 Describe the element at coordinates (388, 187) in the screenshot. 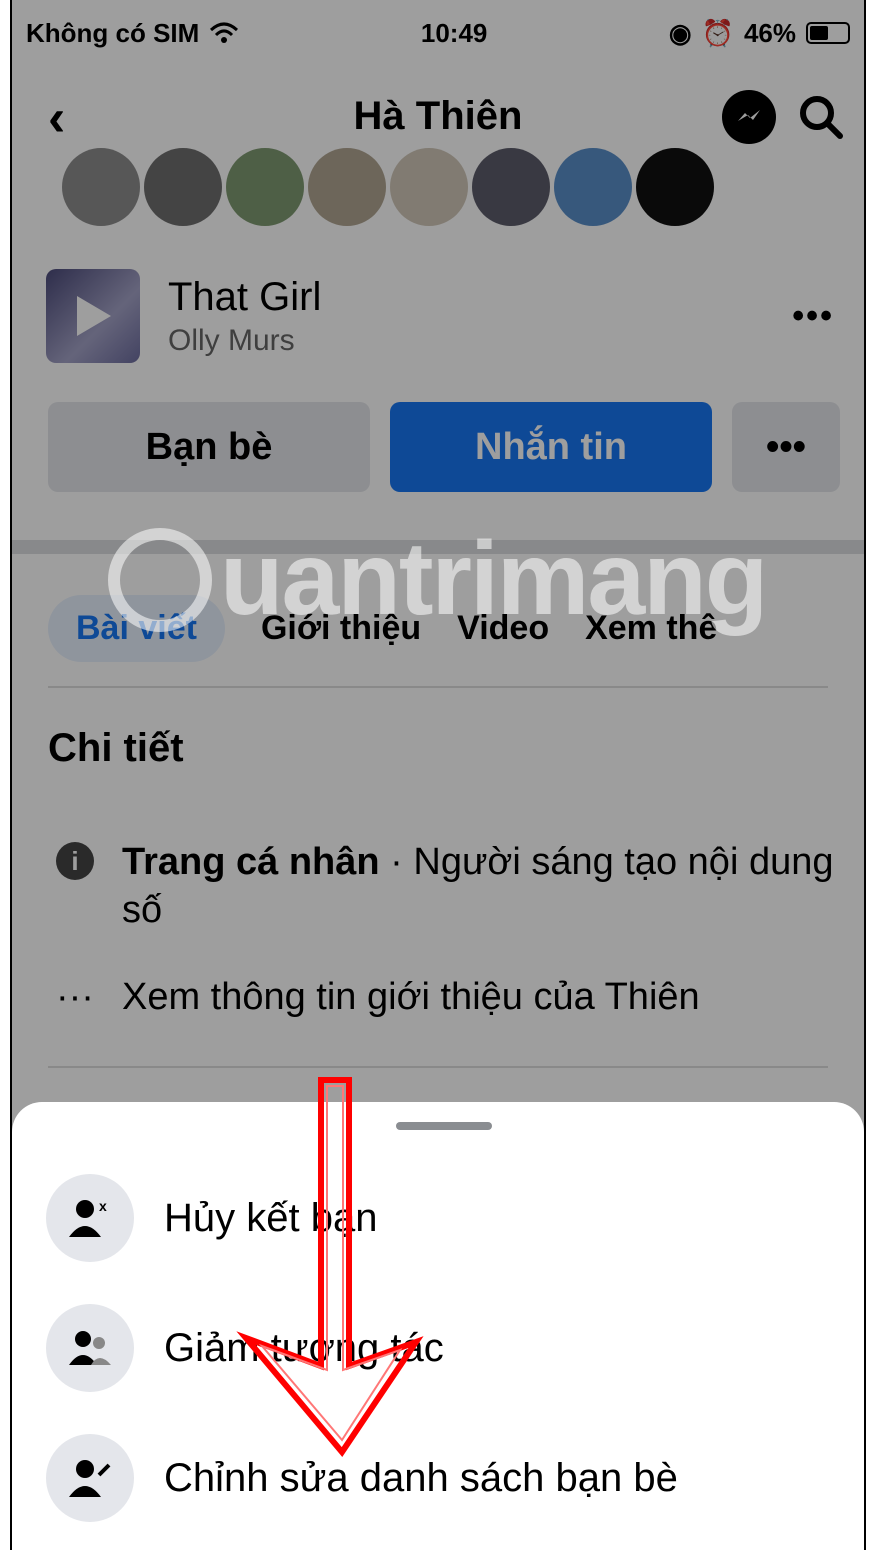

I see `friend-avatars` at that location.